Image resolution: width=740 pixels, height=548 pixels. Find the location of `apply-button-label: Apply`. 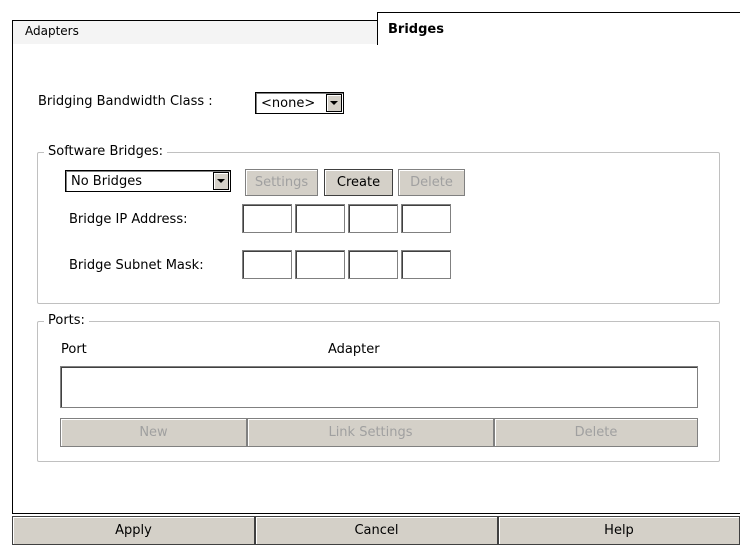

apply-button-label: Apply is located at coordinates (133, 530).